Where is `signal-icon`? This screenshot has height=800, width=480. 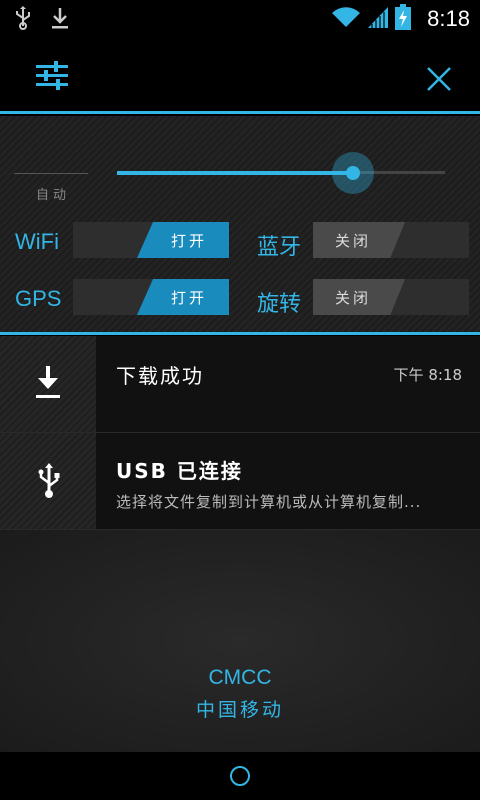
signal-icon is located at coordinates (378, 19).